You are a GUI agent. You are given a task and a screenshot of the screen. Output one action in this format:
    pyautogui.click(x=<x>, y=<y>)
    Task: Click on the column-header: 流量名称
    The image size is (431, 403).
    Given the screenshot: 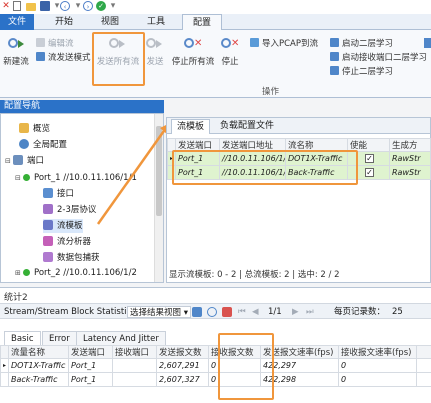 What is the action you would take?
    pyautogui.click(x=38, y=352)
    